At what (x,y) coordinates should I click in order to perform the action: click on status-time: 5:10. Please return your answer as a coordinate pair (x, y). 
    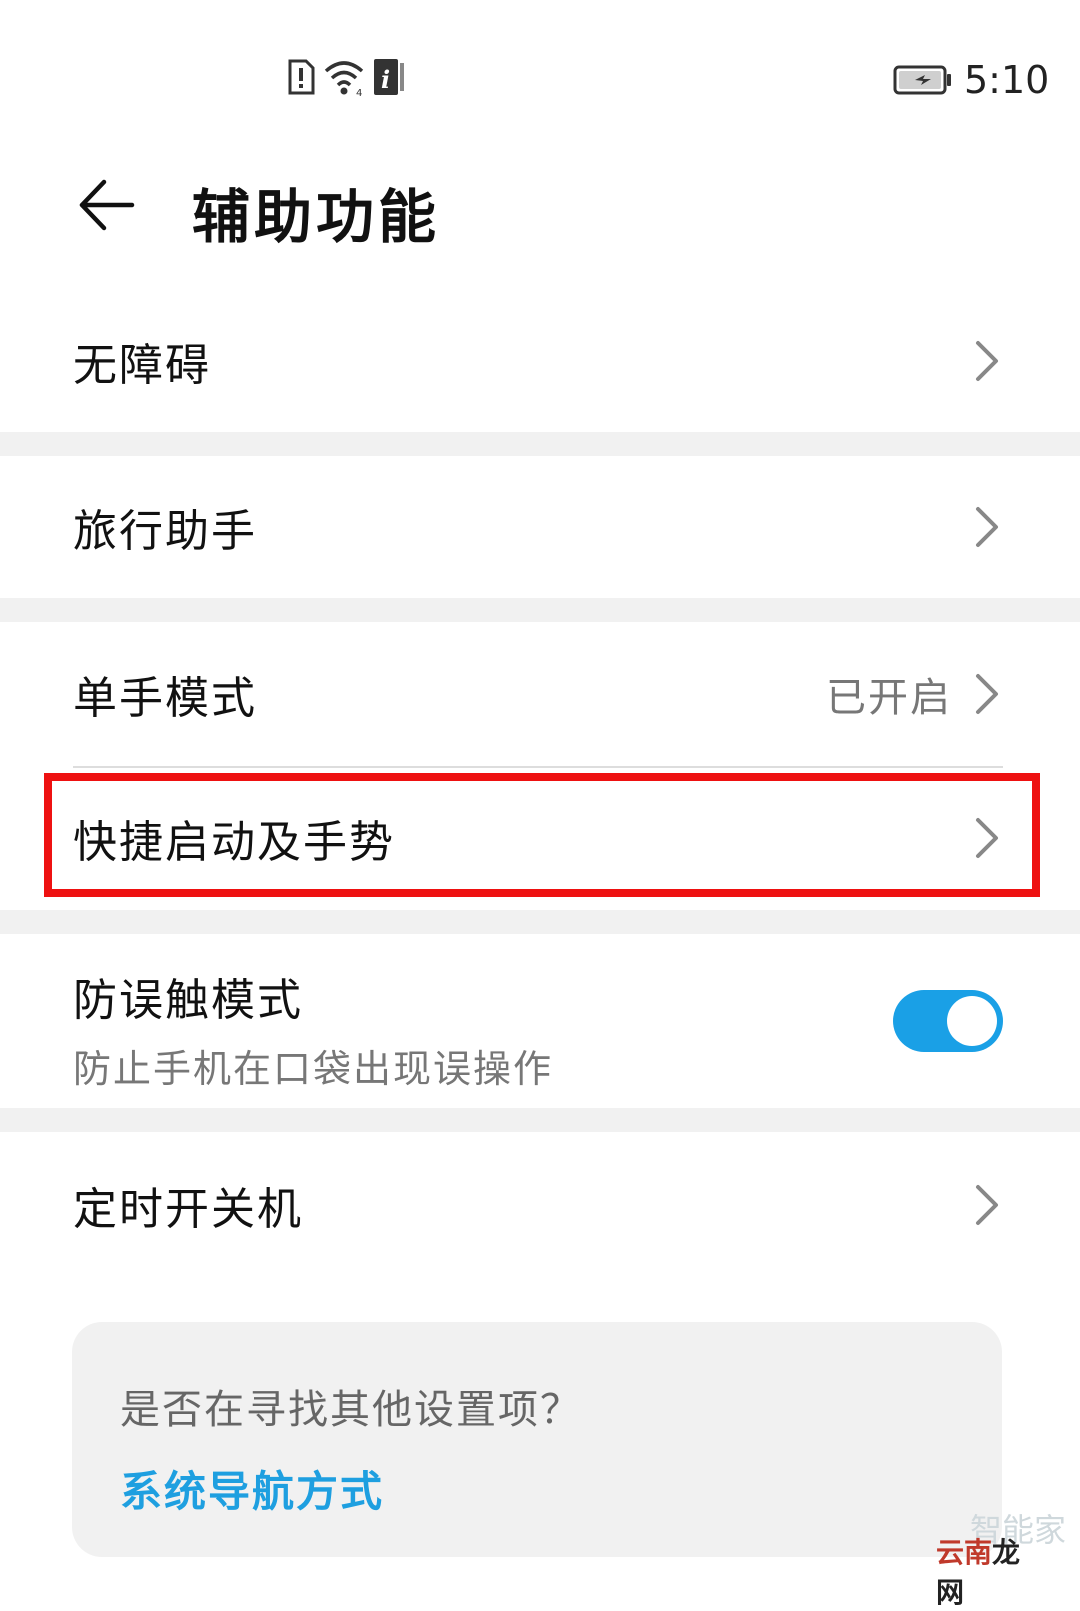
    Looking at the image, I should click on (1007, 80).